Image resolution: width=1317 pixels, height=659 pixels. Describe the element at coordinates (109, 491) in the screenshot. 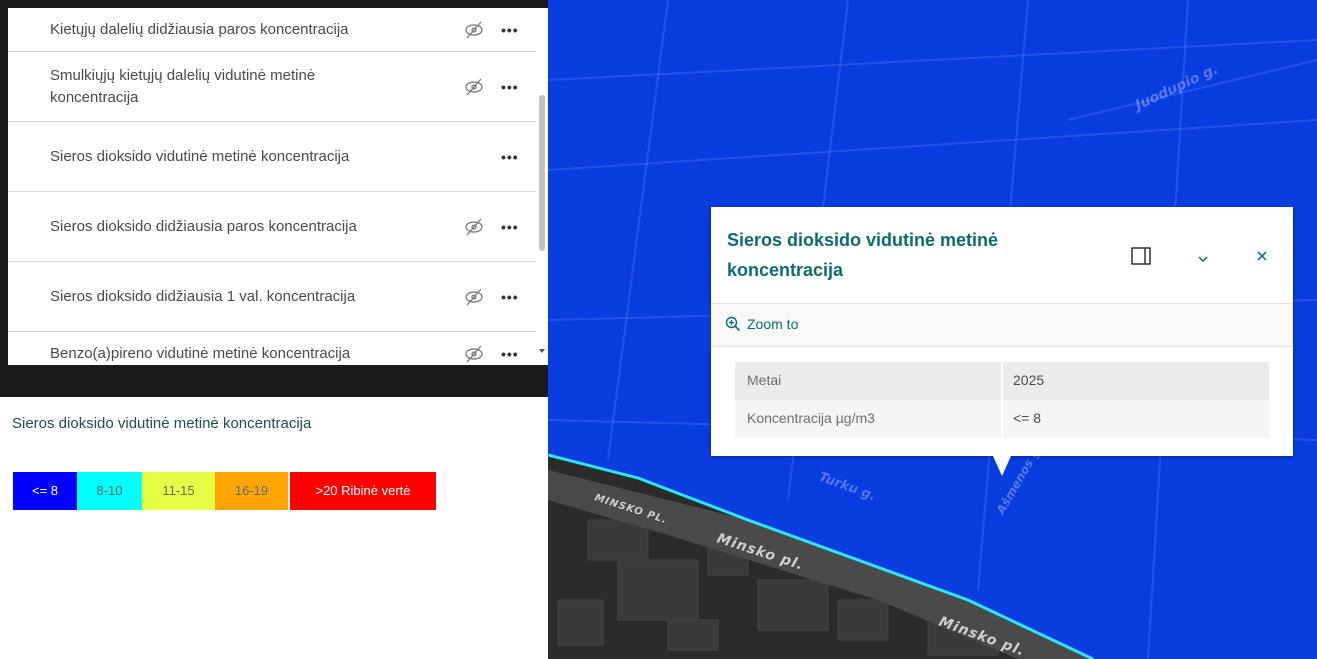

I see `legend-class-swatch: 8-10` at that location.